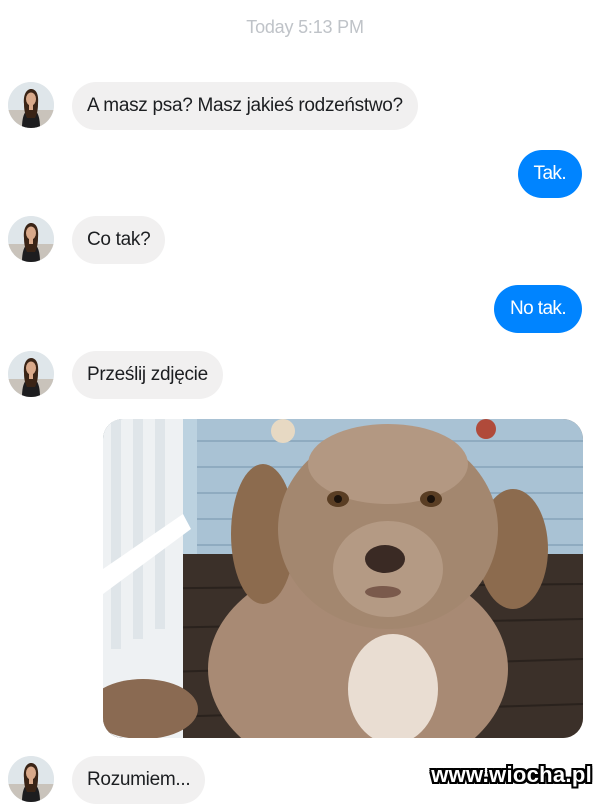 This screenshot has height=806, width=610. I want to click on outgoing-message-bubble: Tak., so click(549, 174).